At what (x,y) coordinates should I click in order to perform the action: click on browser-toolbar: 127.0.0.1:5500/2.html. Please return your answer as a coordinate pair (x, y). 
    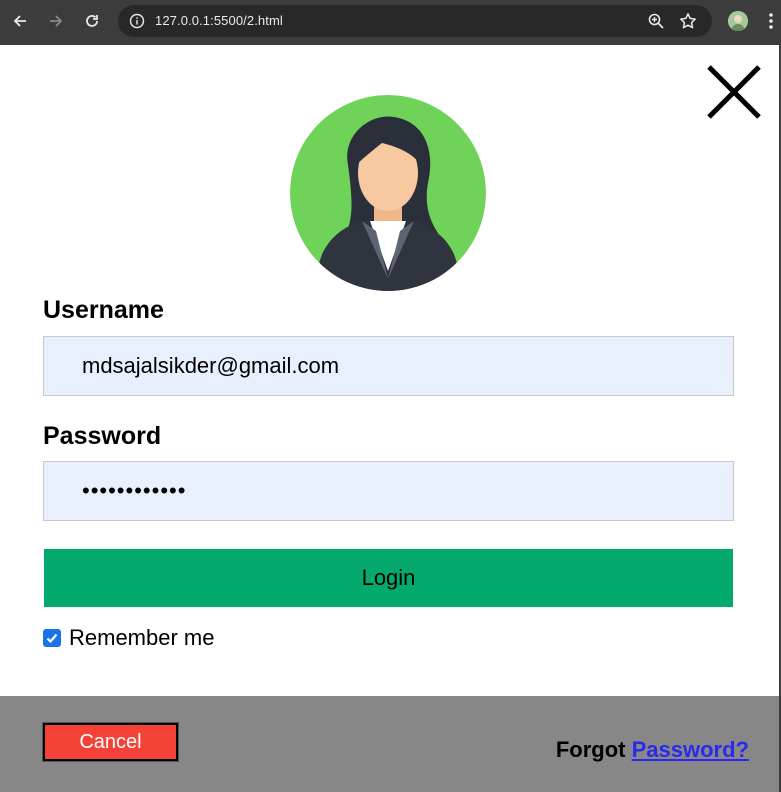
    Looking at the image, I should click on (390, 22).